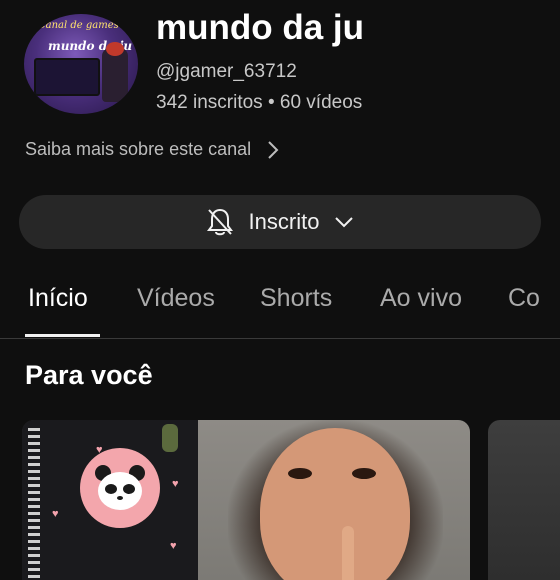 The image size is (560, 580). I want to click on chevron-down-icon, so click(344, 222).